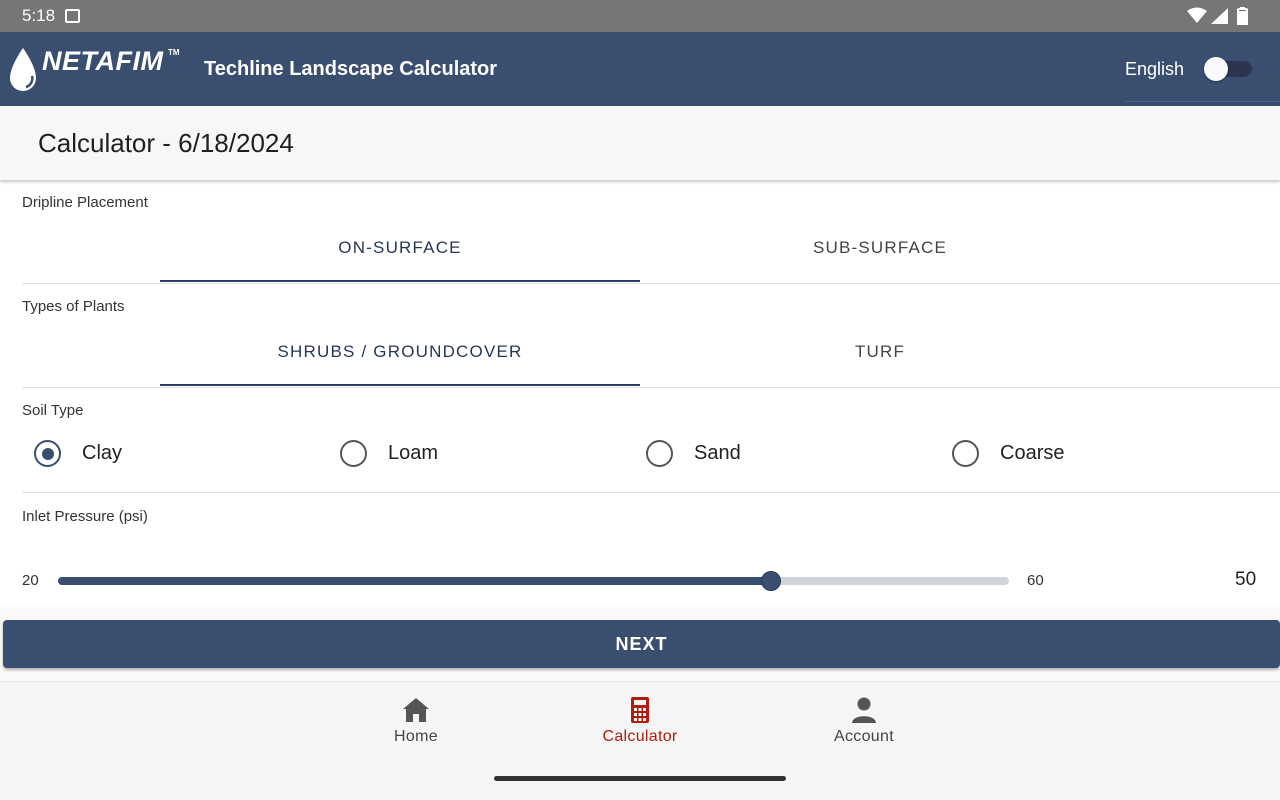  I want to click on slider-max-label: 60, so click(1035, 580).